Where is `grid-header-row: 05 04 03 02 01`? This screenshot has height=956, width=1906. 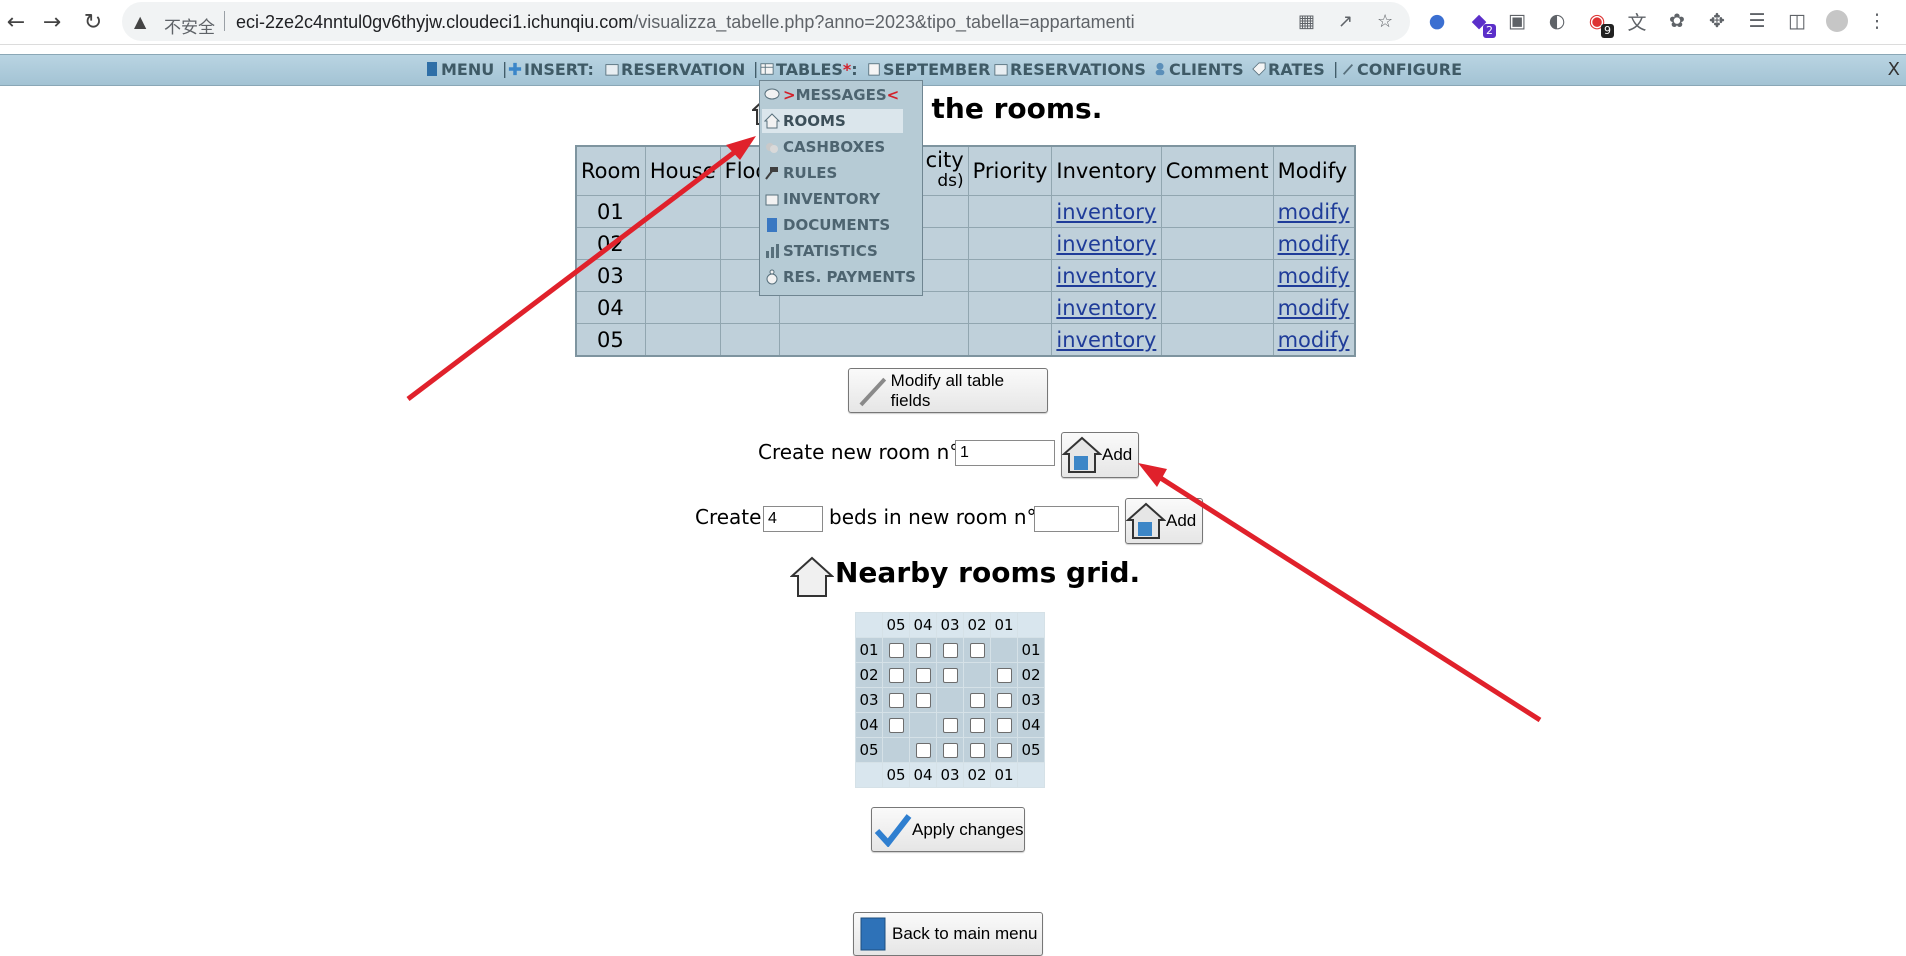 grid-header-row: 05 04 03 02 01 is located at coordinates (950, 625).